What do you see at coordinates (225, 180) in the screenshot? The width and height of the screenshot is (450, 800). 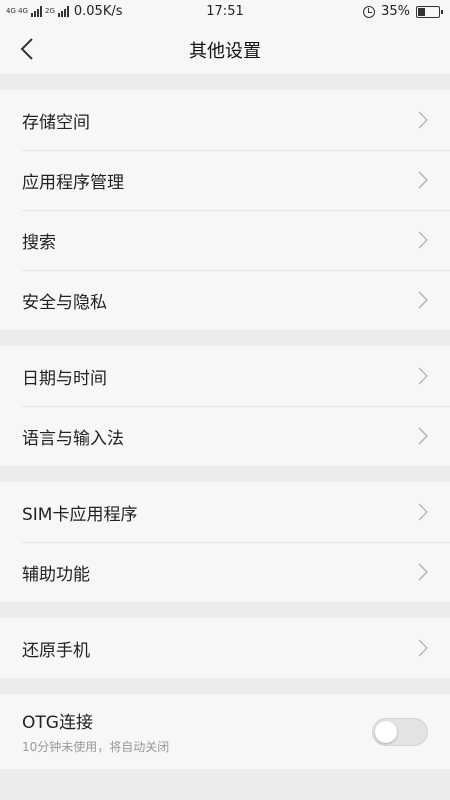 I see `settings-item-app-management: 应用程序管理` at bounding box center [225, 180].